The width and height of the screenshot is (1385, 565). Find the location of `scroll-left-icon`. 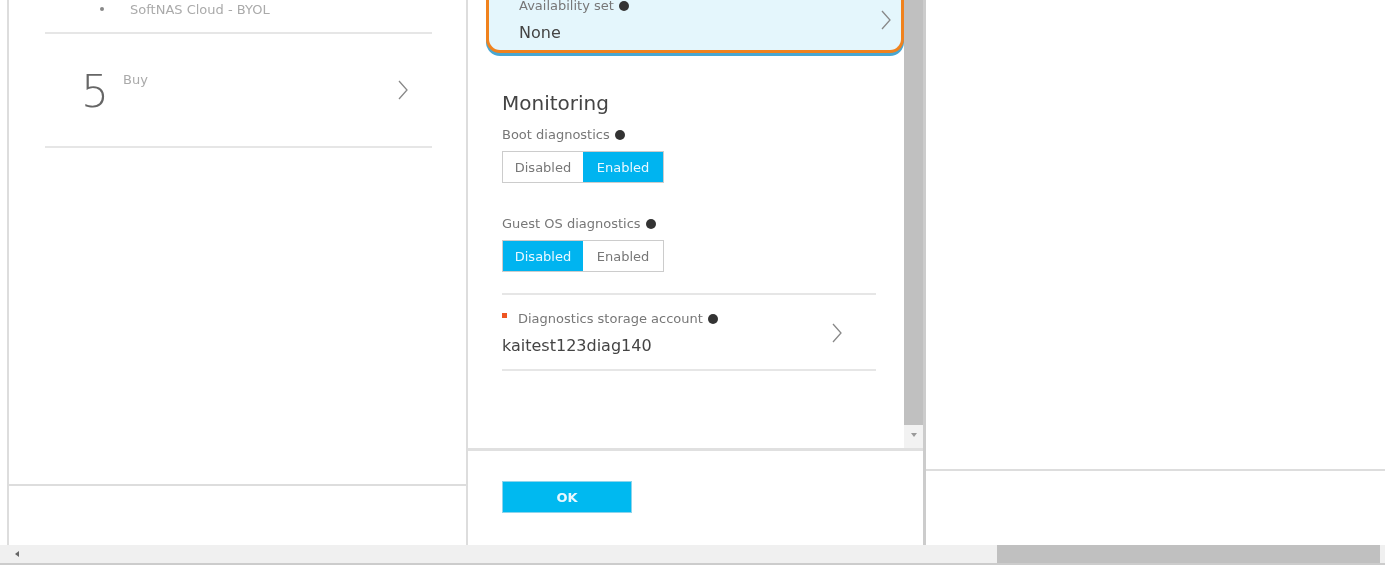

scroll-left-icon is located at coordinates (17, 554).